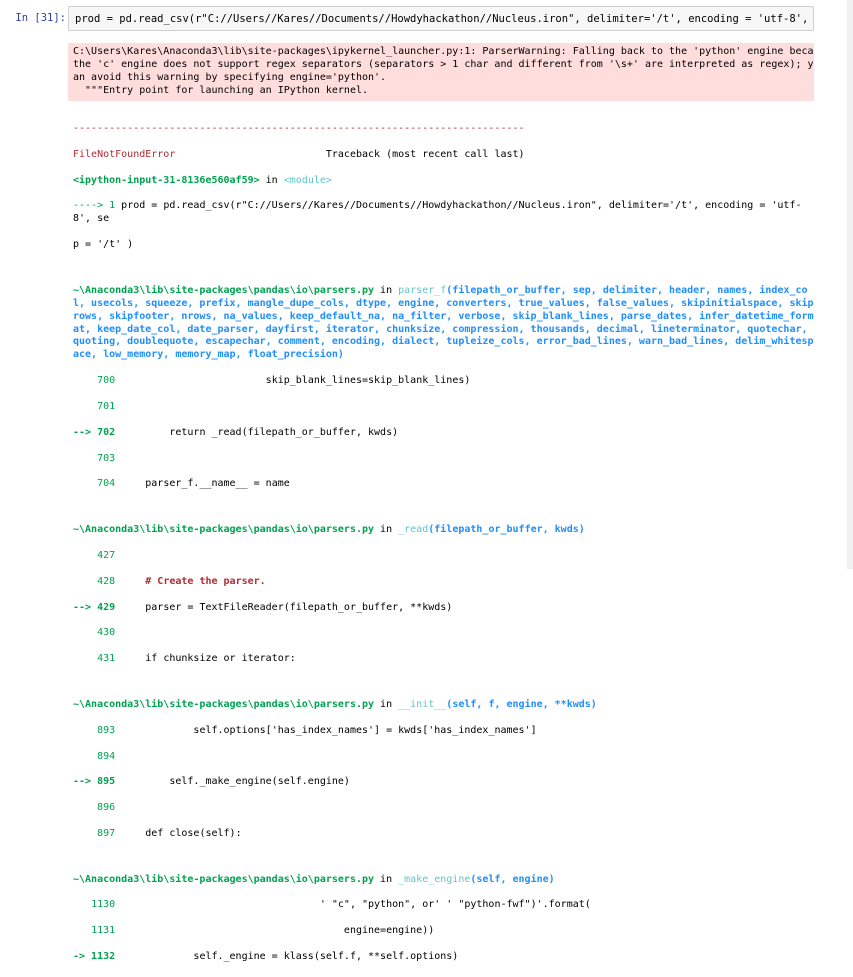 This screenshot has width=853, height=977. What do you see at coordinates (506, 530) in the screenshot?
I see `frame-signature: (filepath_or_buffer, kwds)` at bounding box center [506, 530].